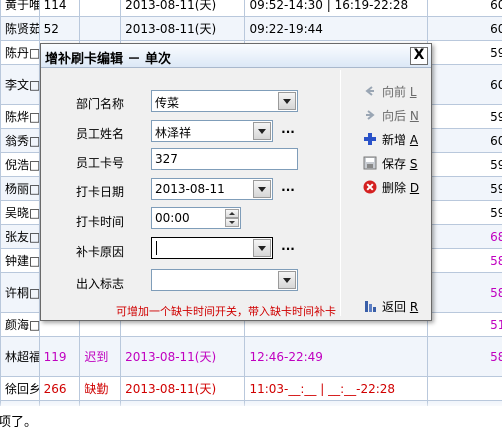 The width and height of the screenshot is (502, 430). I want to click on inout-select, so click(224, 280).